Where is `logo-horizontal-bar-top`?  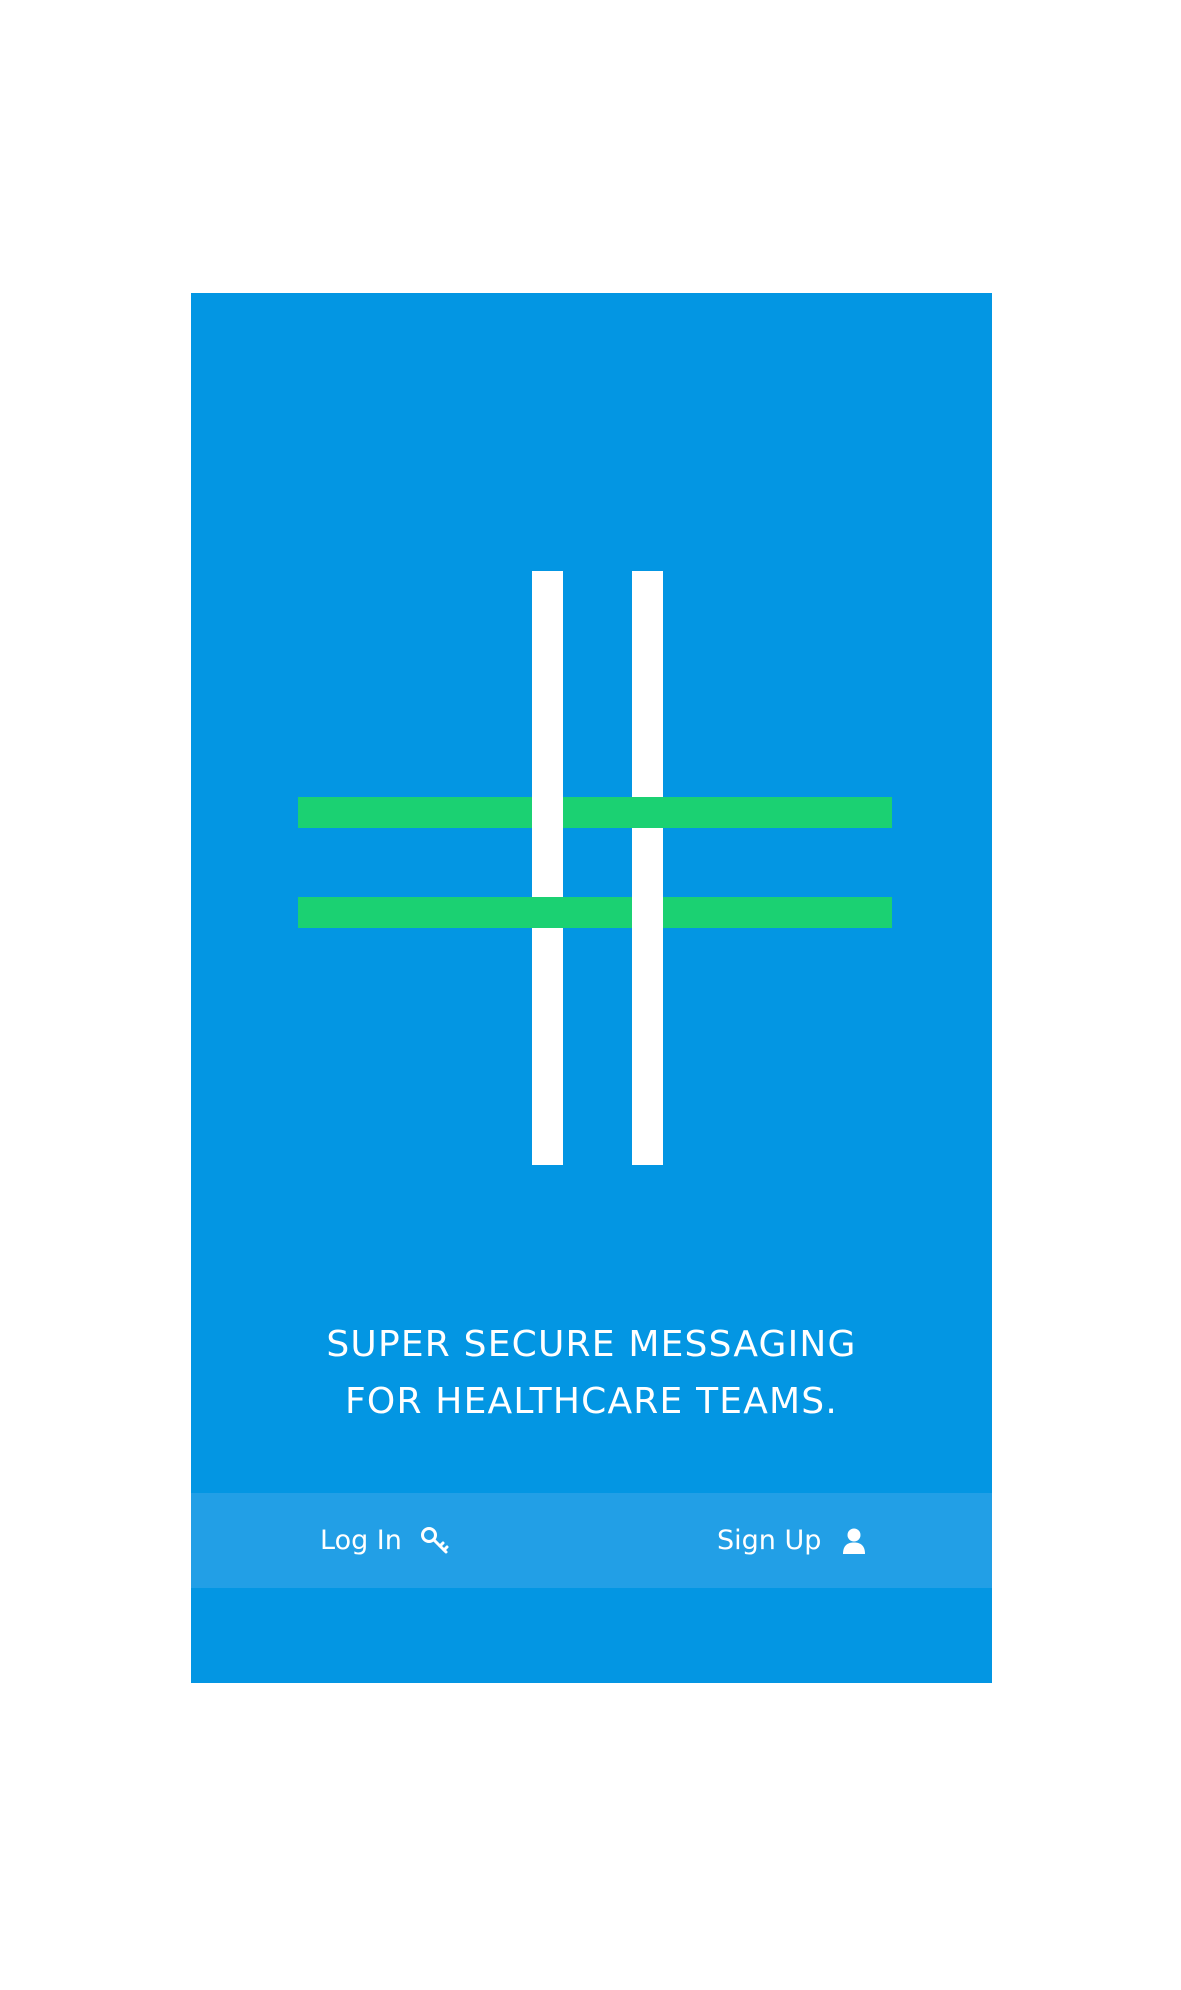
logo-horizontal-bar-top is located at coordinates (595, 812).